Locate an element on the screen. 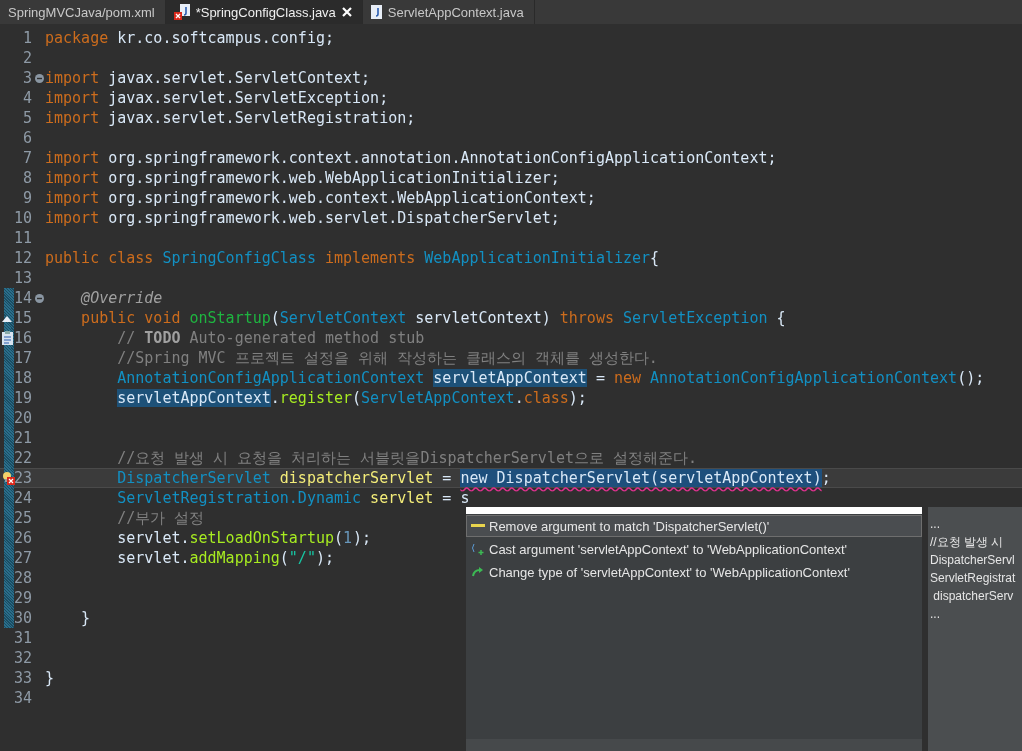 Image resolution: width=1022 pixels, height=751 pixels. code-line: // TODO Auto-generated method stub is located at coordinates (270, 338).